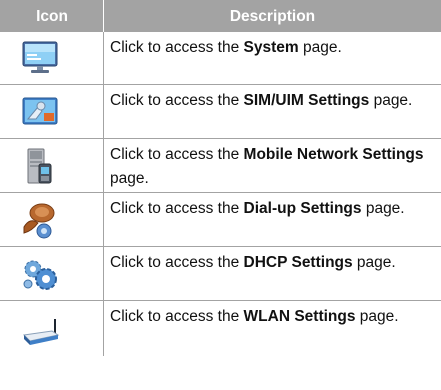  I want to click on page-name: Mobile Network Settings, so click(333, 154).